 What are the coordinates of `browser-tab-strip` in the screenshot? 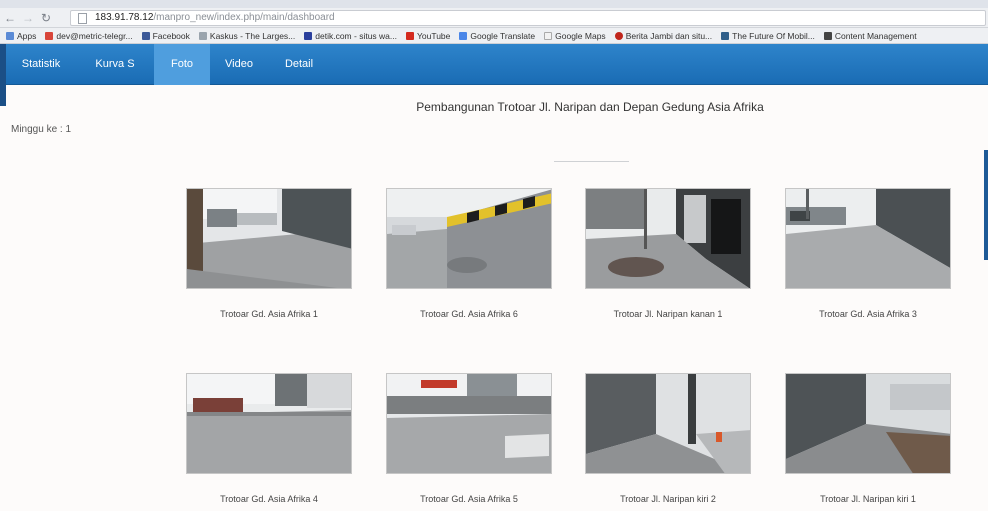 It's located at (494, 4).